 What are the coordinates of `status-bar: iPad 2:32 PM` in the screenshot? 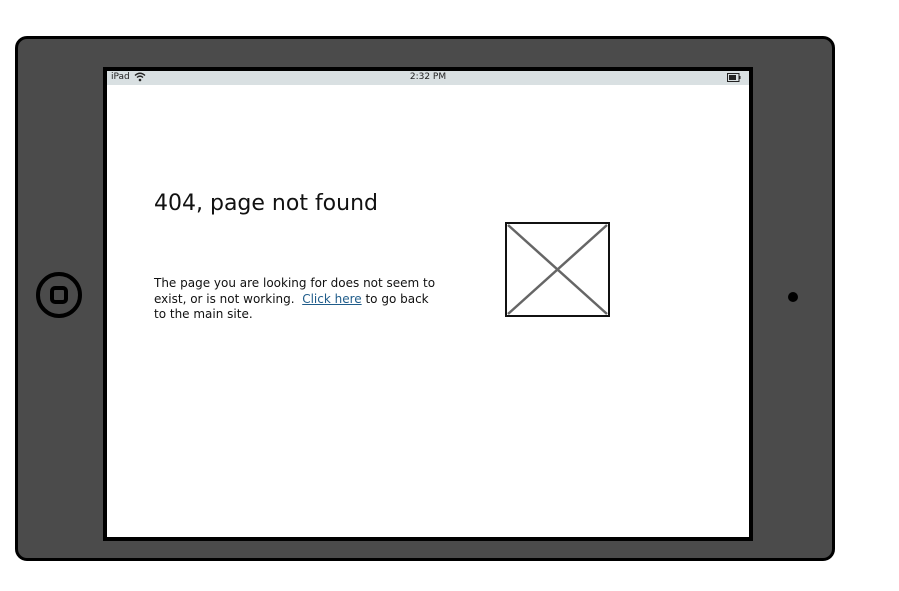 It's located at (428, 78).